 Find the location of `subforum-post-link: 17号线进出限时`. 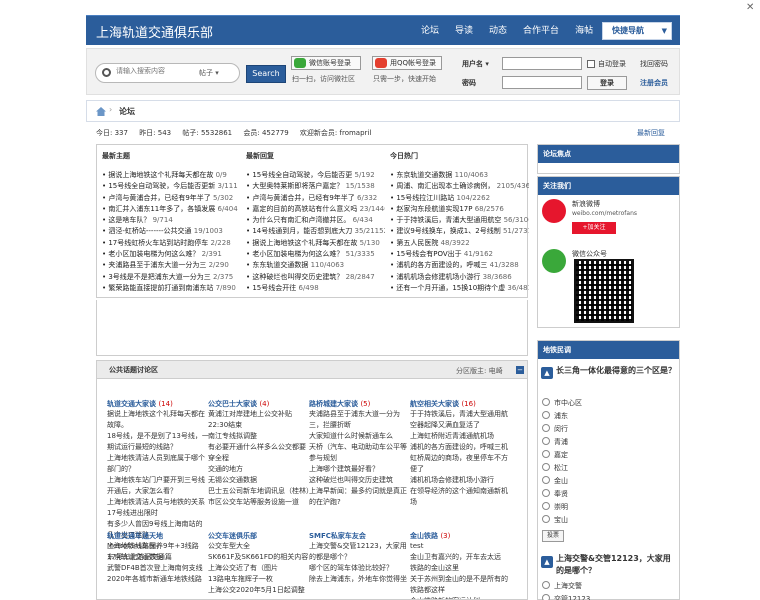

subforum-post-link: 17号线进出限时 is located at coordinates (158, 513).